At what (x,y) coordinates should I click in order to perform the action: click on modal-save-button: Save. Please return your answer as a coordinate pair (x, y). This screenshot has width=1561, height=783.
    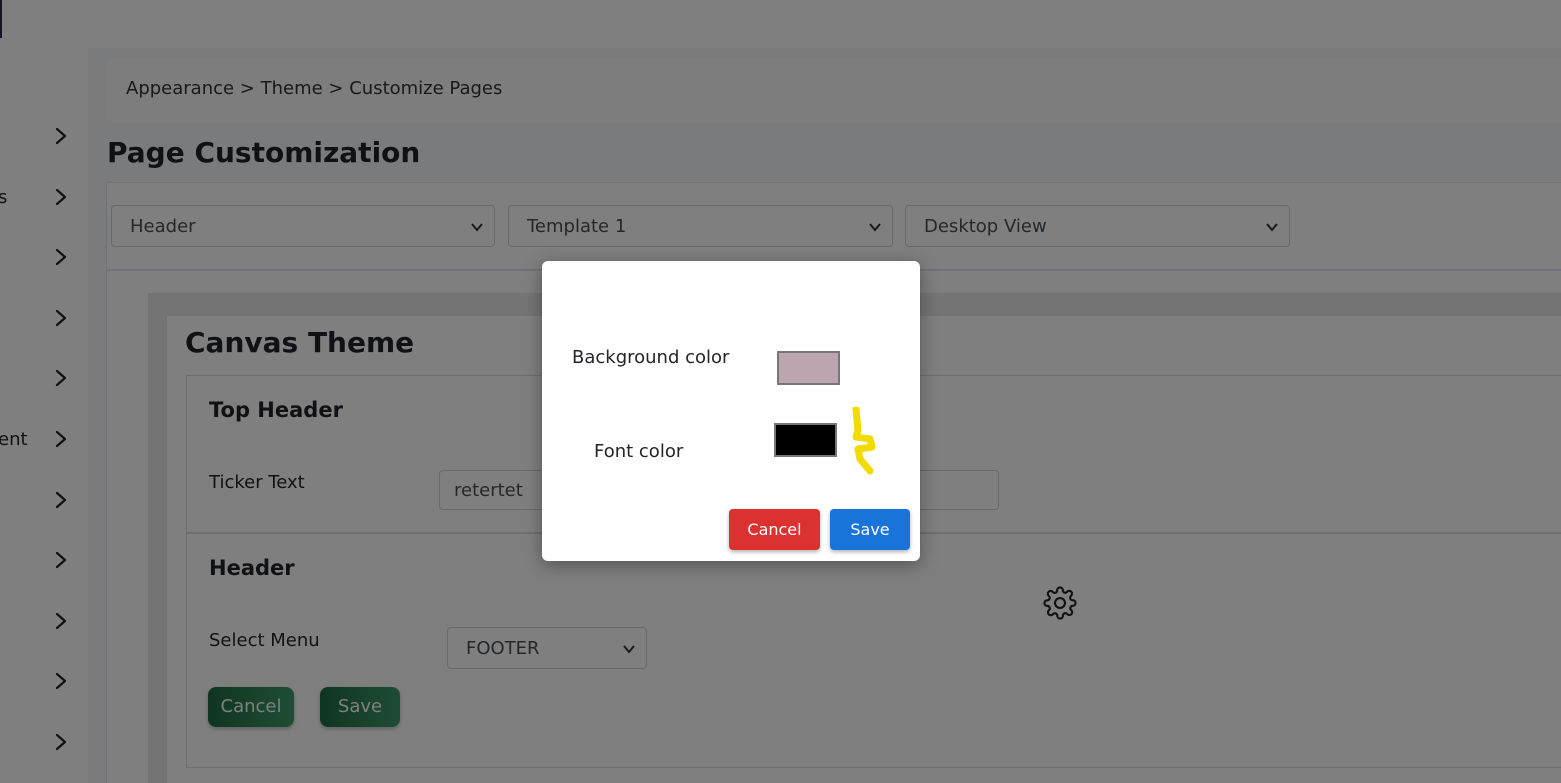
    Looking at the image, I should click on (870, 529).